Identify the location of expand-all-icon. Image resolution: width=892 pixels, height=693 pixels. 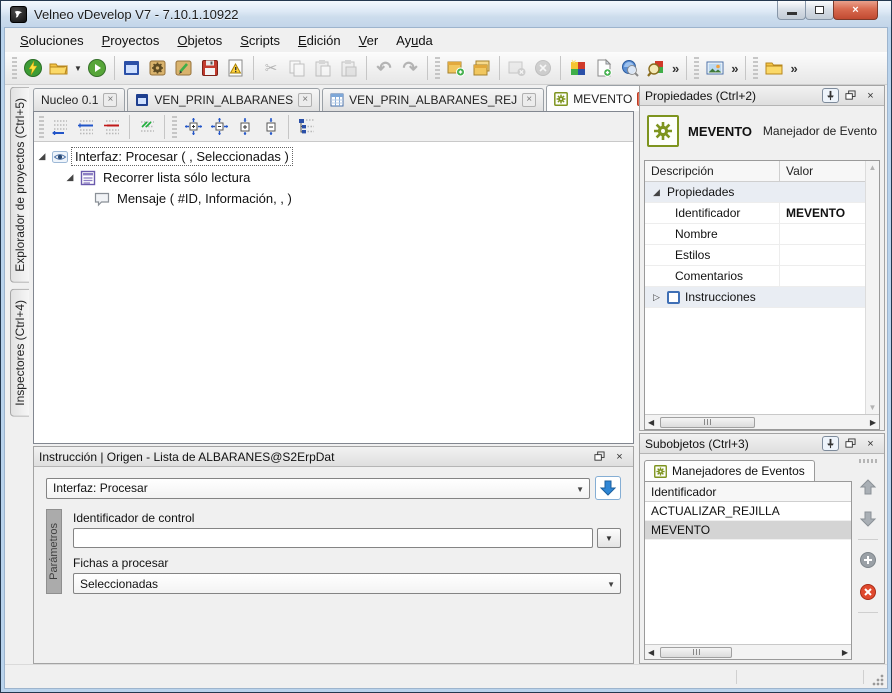
(193, 127).